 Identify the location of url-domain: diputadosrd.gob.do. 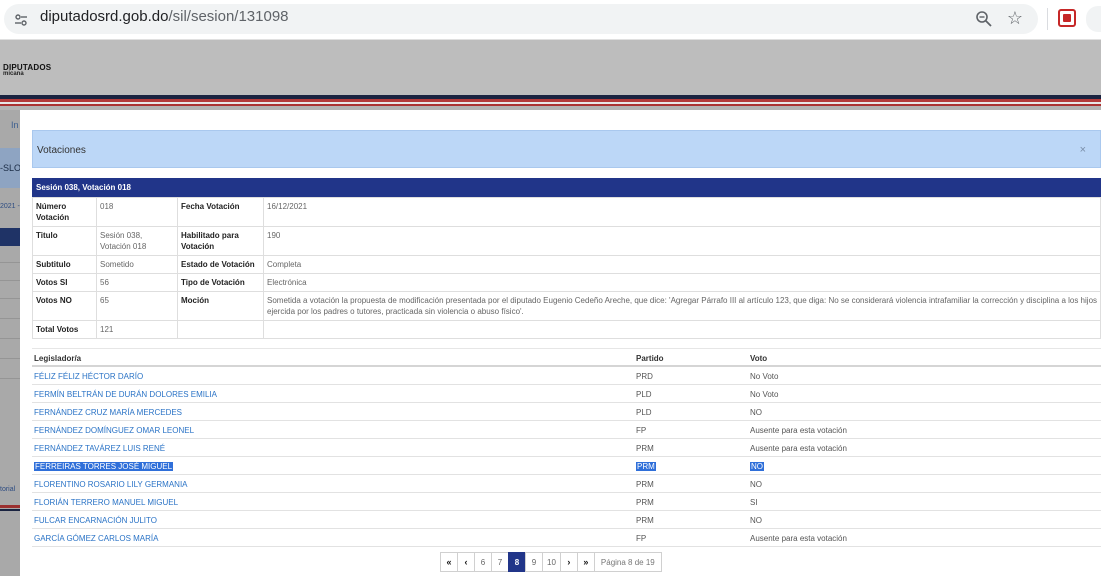
(104, 16).